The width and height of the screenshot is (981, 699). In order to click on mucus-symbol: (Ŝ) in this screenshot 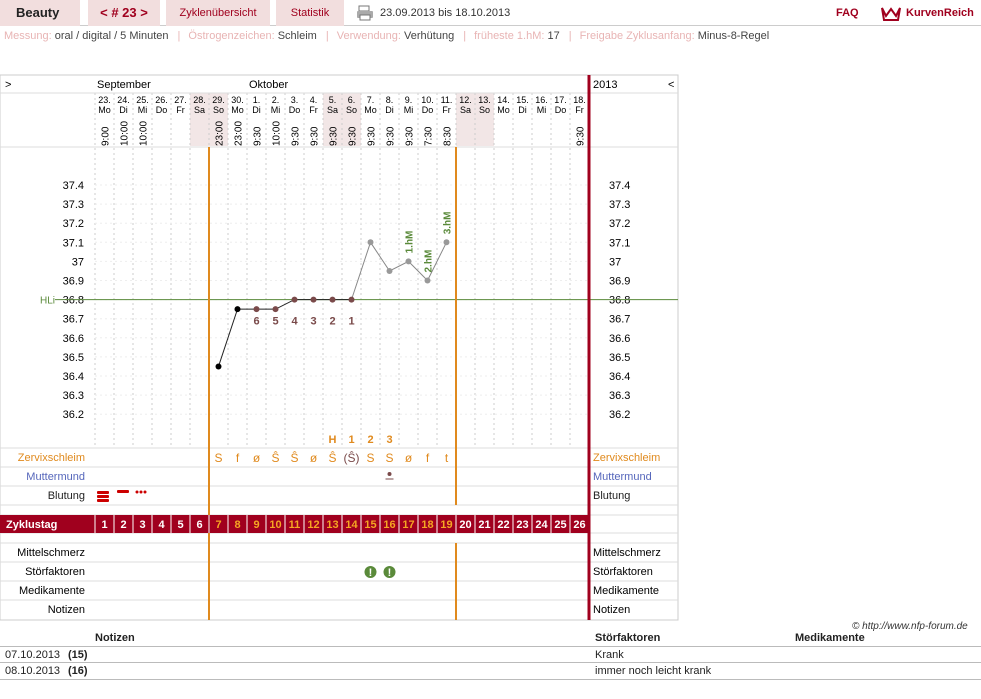, I will do `click(352, 457)`.